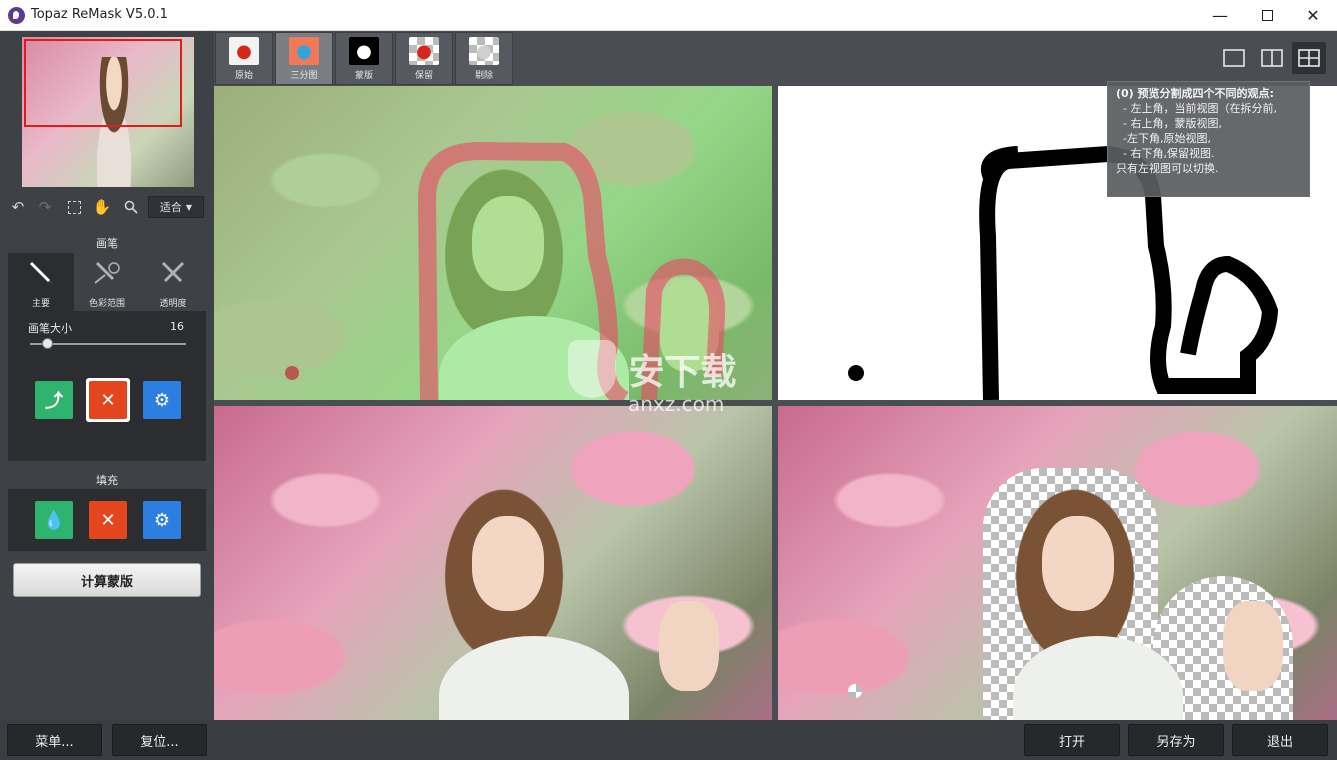  I want to click on apple-icon: ●, so click(244, 51).